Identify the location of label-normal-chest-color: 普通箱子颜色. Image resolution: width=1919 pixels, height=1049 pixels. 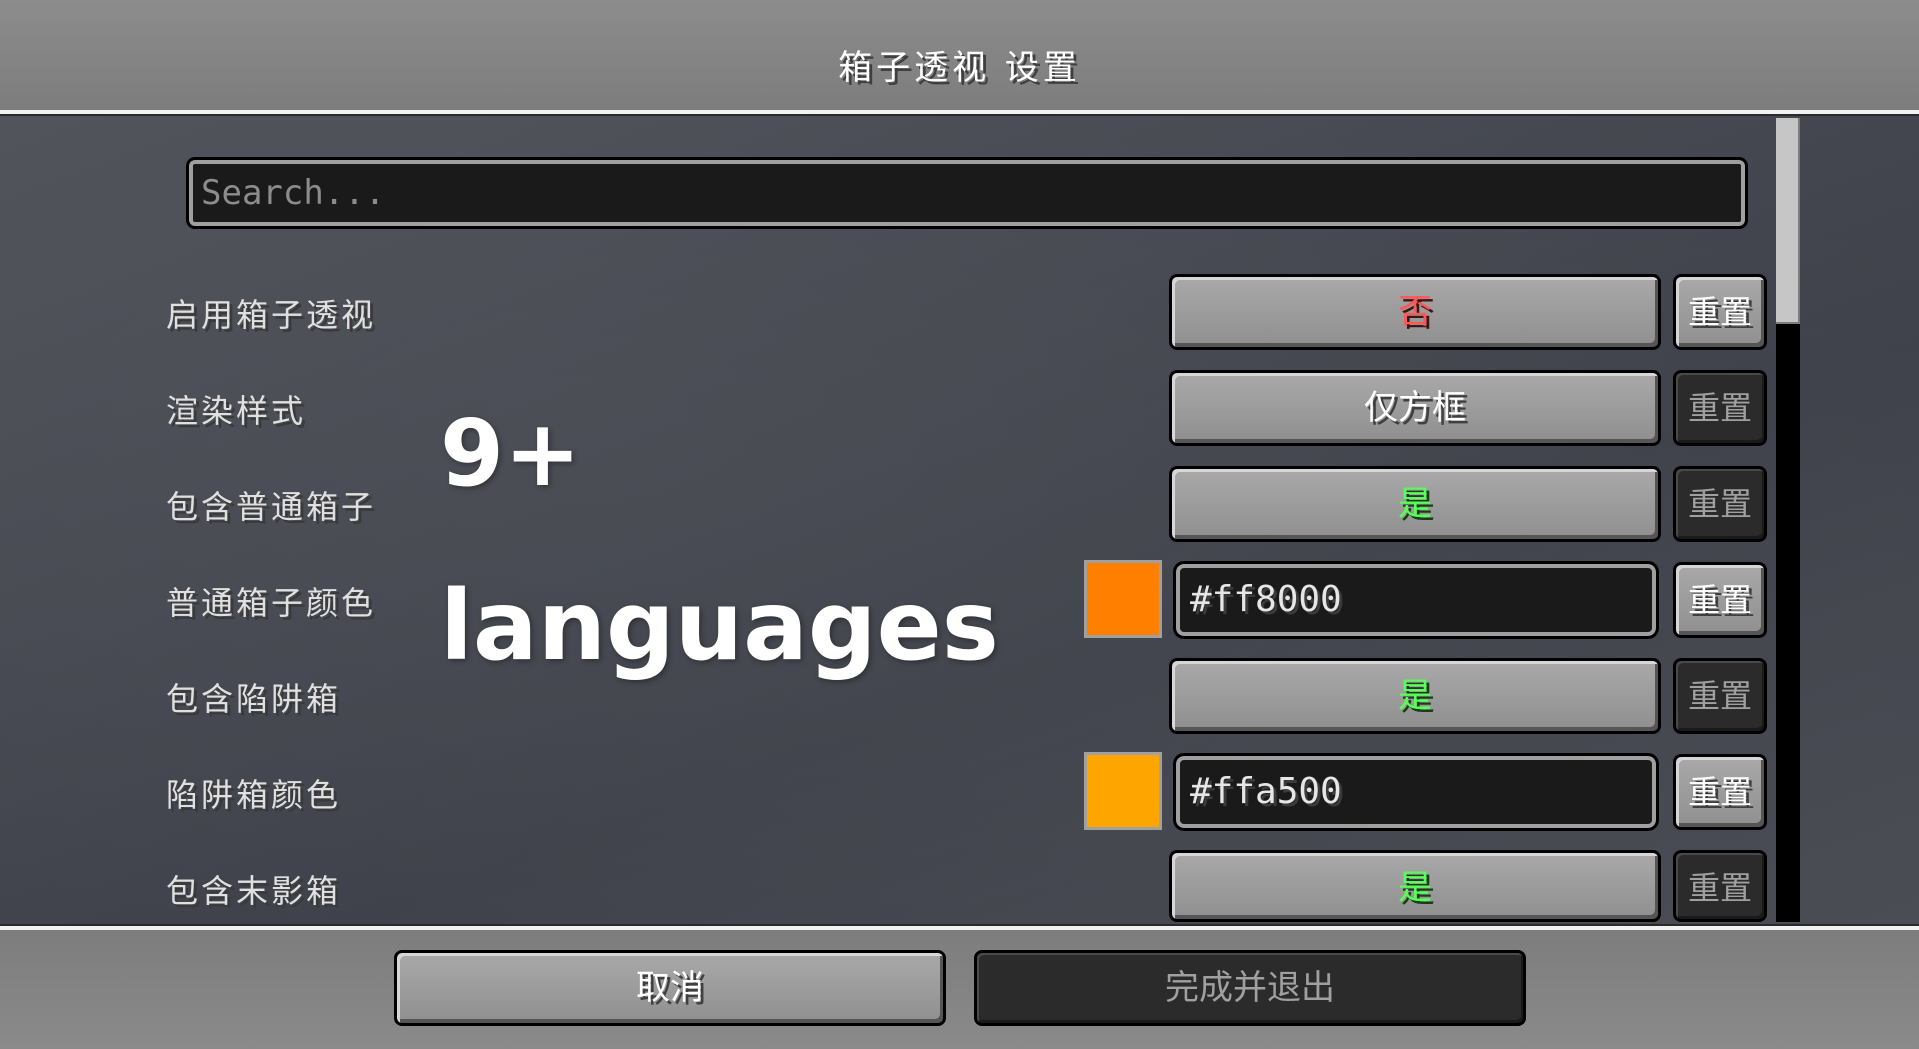
(271, 603).